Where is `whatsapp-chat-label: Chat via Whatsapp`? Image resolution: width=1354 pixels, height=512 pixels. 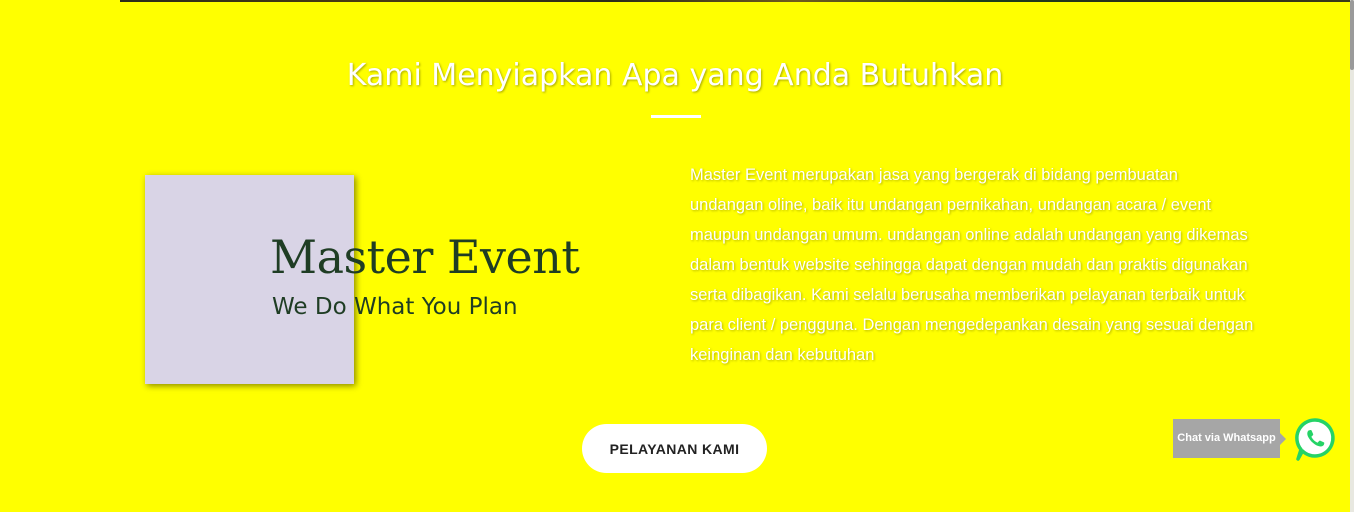 whatsapp-chat-label: Chat via Whatsapp is located at coordinates (1229, 438).